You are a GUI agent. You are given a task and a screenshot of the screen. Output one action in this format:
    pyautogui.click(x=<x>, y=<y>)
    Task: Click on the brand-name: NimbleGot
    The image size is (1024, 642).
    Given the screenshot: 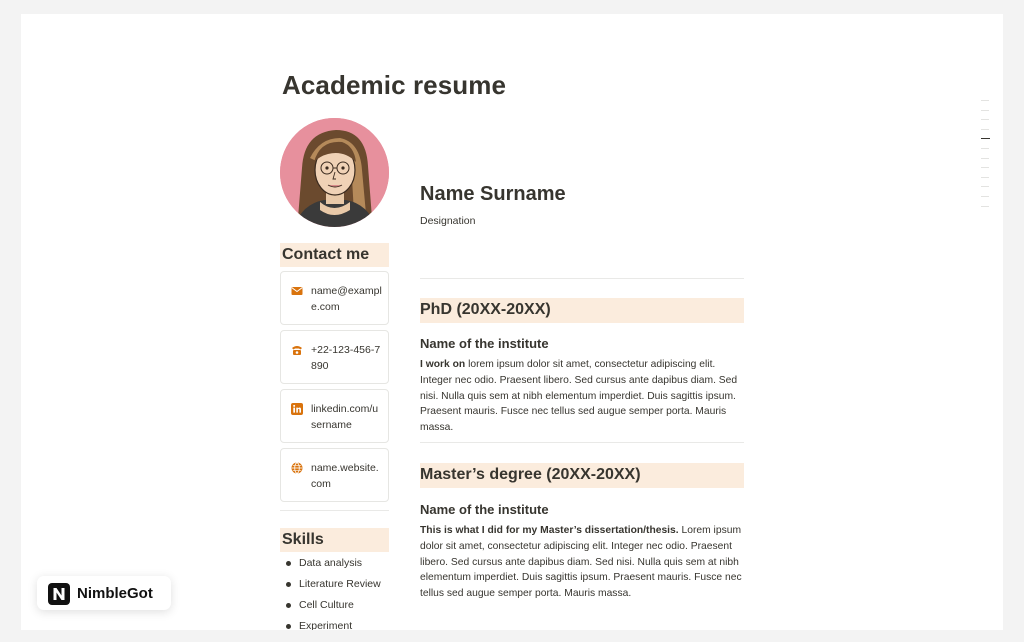 What is the action you would take?
    pyautogui.click(x=115, y=593)
    